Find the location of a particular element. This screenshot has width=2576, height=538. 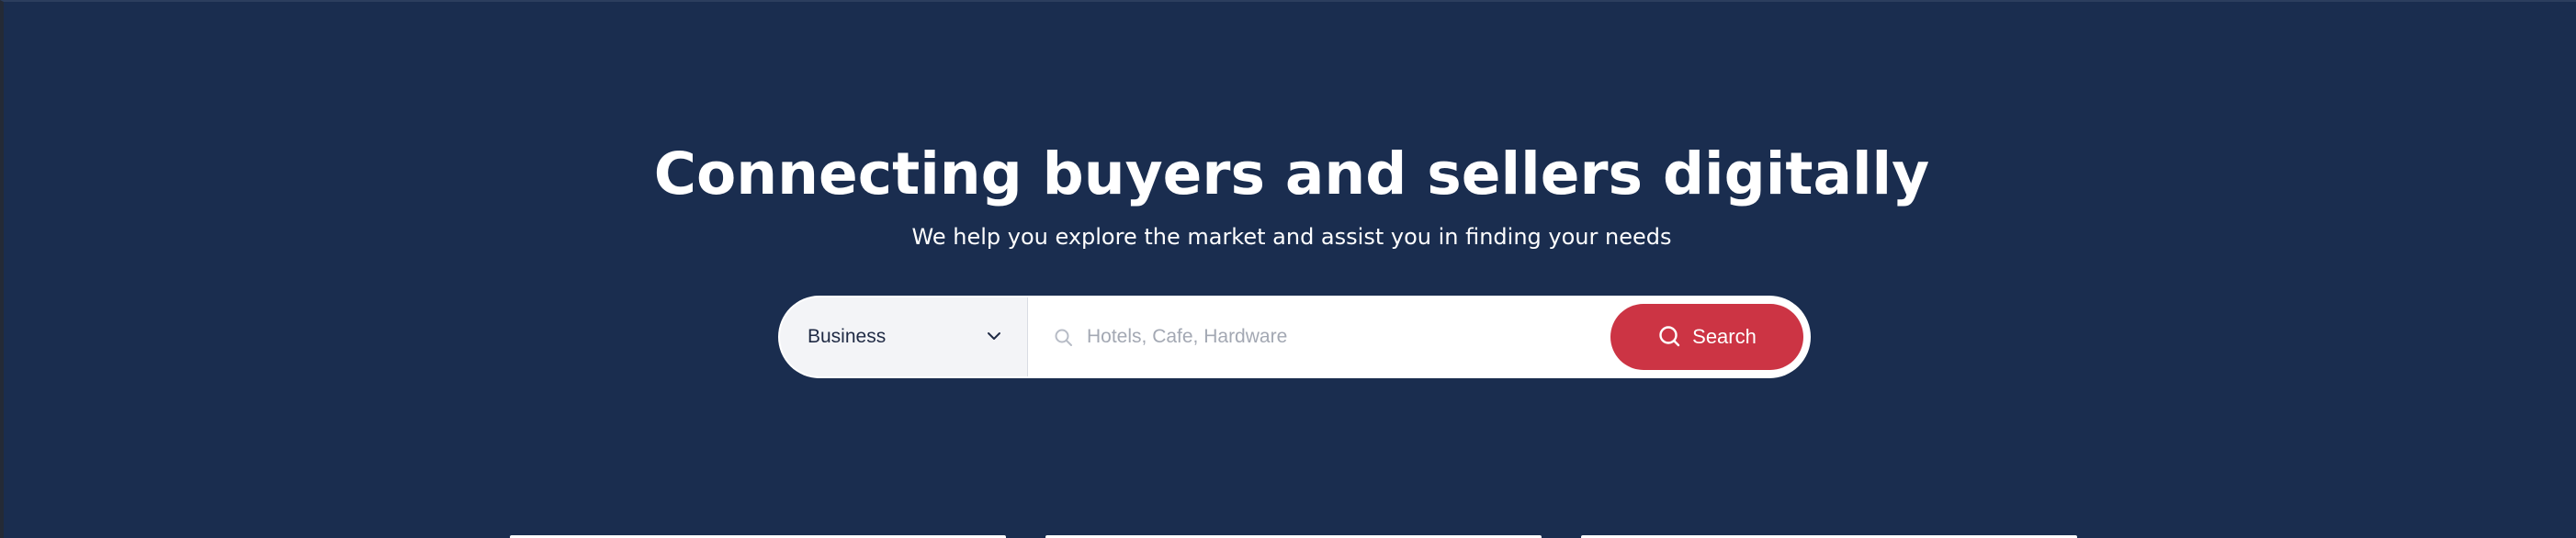

chevron-down-icon is located at coordinates (994, 336).